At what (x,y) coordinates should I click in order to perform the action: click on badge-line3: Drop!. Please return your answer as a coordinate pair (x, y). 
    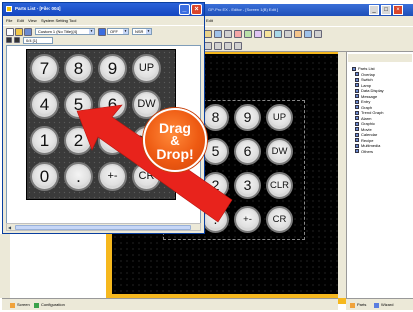
    Looking at the image, I should click on (175, 154).